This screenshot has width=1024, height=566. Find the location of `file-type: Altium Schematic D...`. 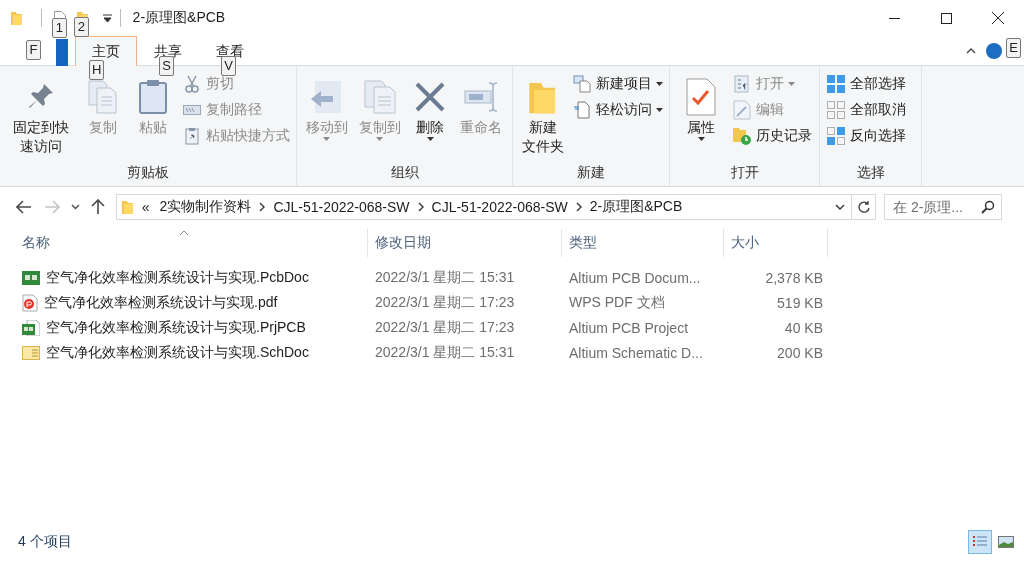

file-type: Altium Schematic D... is located at coordinates (636, 352).